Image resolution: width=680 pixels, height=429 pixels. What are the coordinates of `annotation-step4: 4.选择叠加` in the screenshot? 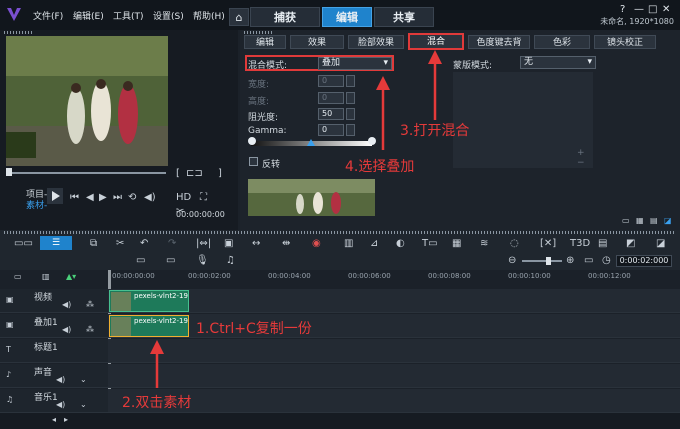 It's located at (380, 167).